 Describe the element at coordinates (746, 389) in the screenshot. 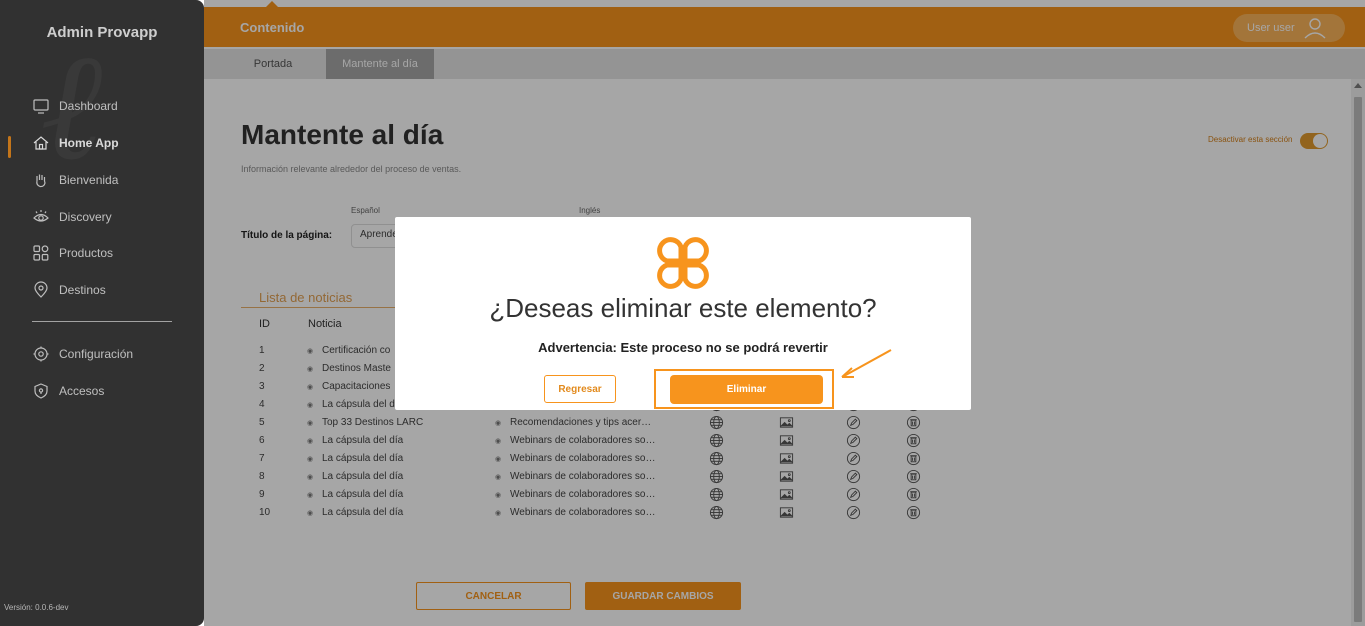

I see `delete-button: Eliminar` at that location.